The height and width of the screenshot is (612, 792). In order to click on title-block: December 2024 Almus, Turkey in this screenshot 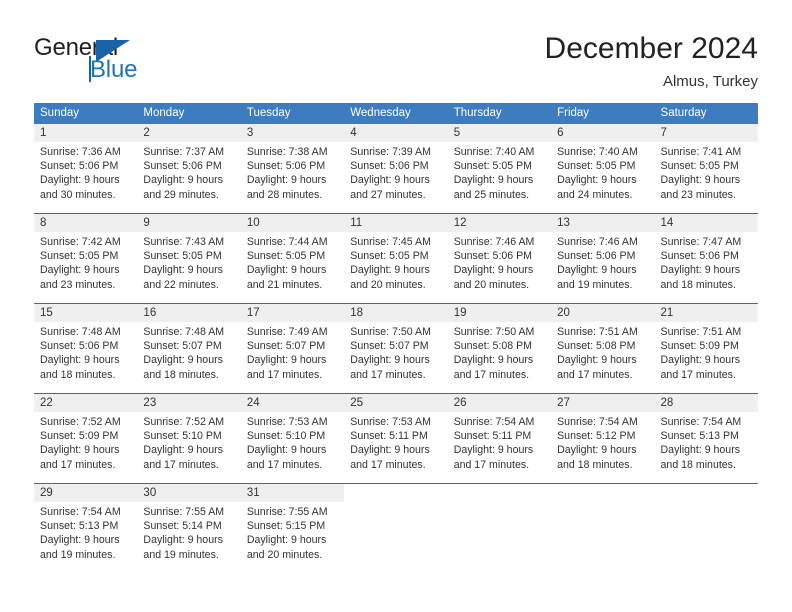, I will do `click(651, 61)`.